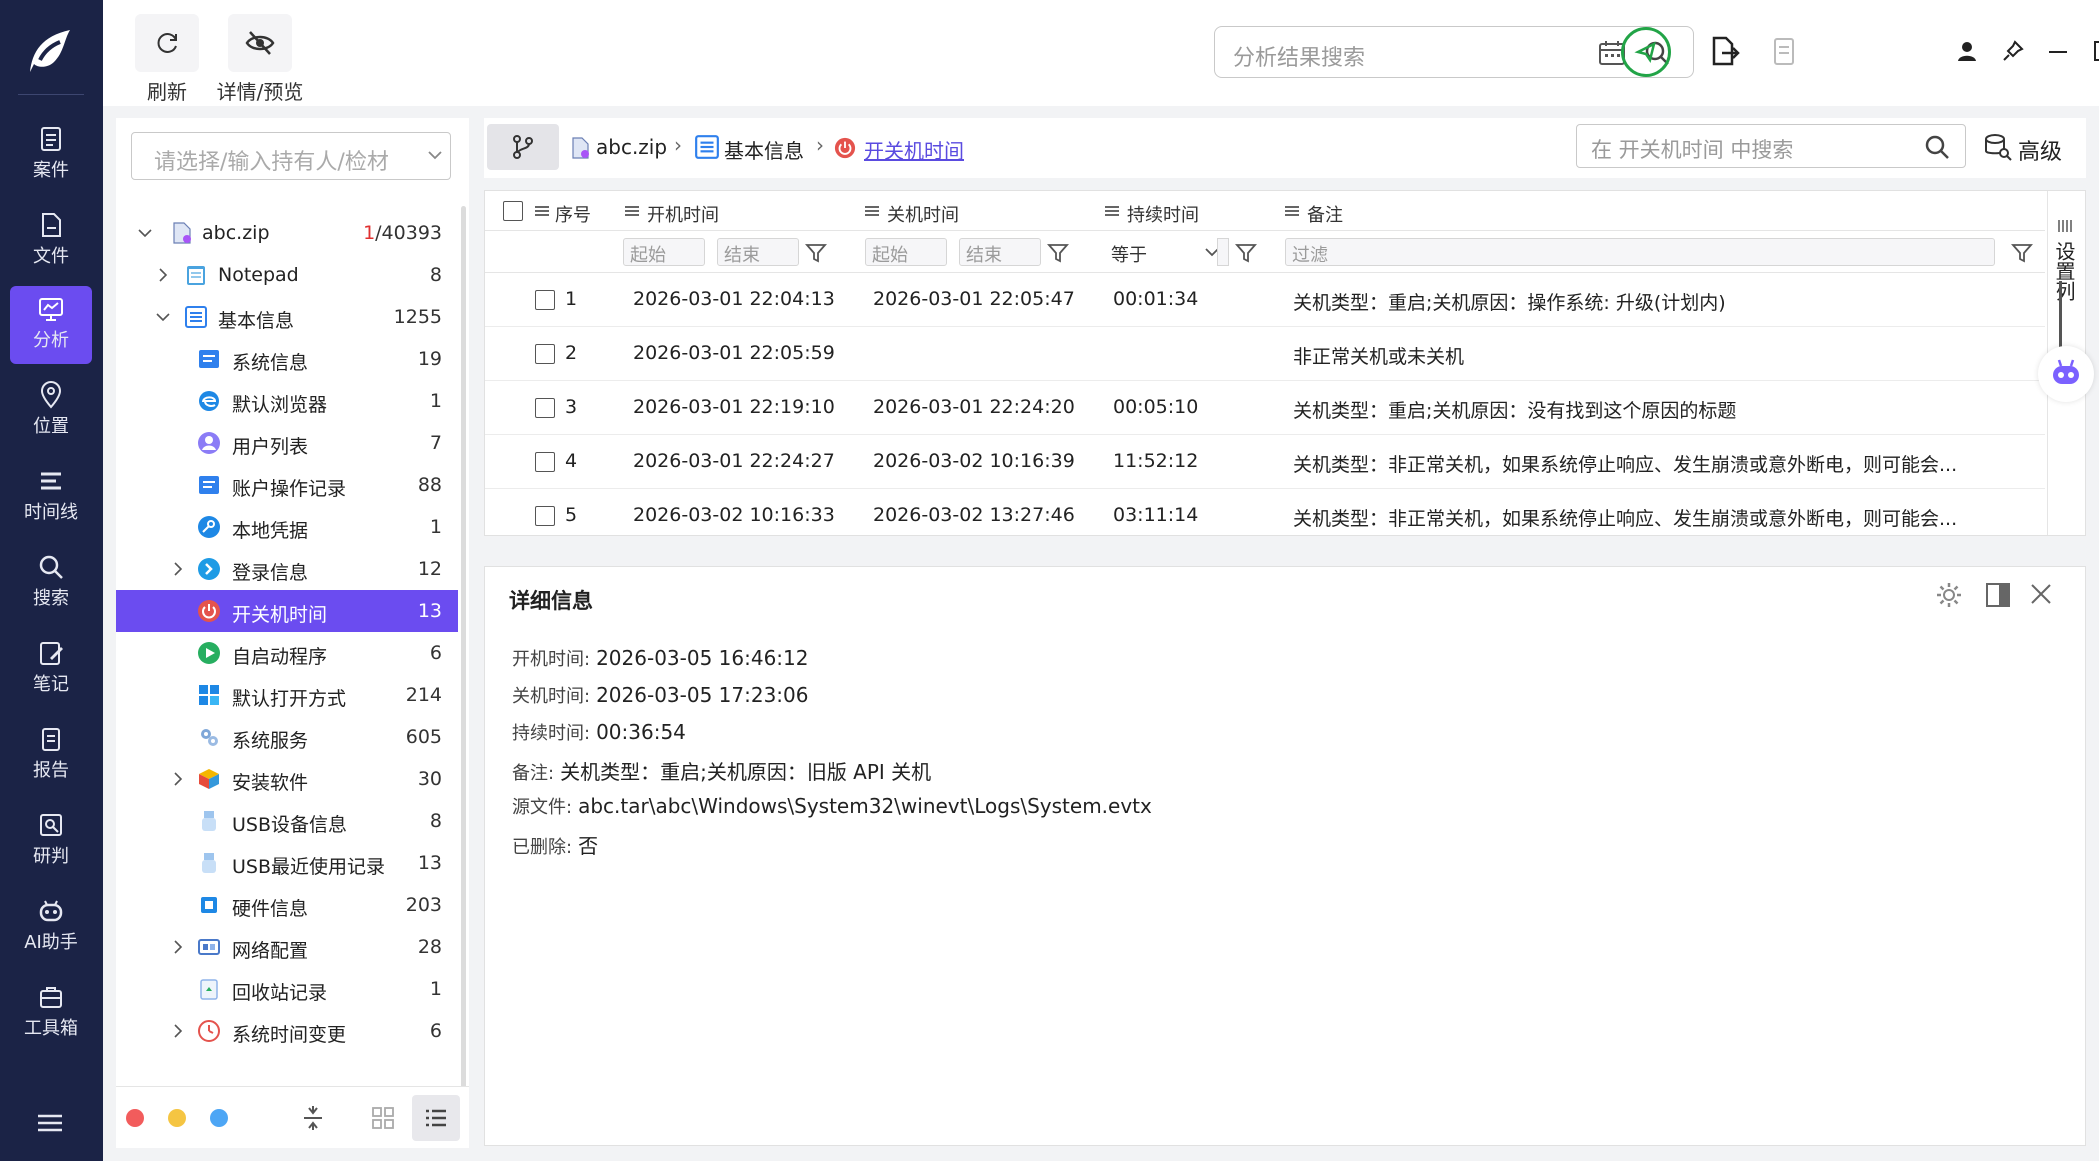  What do you see at coordinates (1937, 147) in the screenshot?
I see `search-icon` at bounding box center [1937, 147].